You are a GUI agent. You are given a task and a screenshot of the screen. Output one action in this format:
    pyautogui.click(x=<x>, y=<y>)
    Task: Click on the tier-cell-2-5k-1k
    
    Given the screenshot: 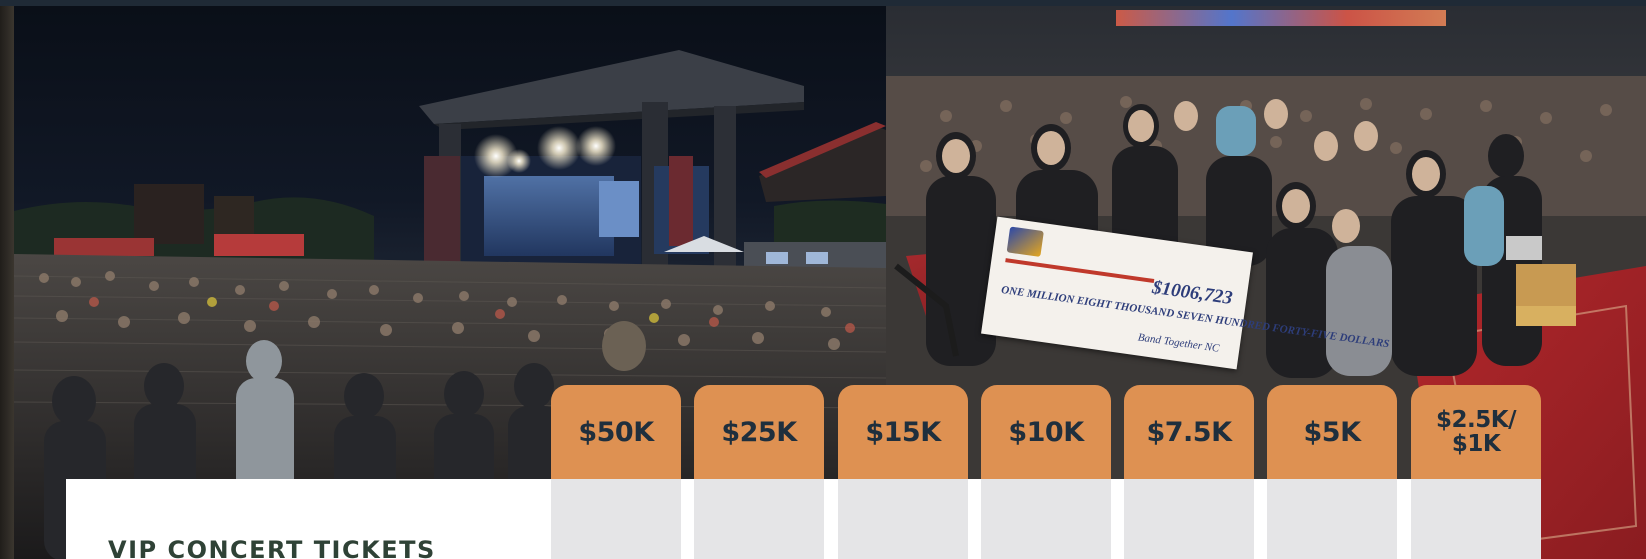 What is the action you would take?
    pyautogui.click(x=1476, y=519)
    